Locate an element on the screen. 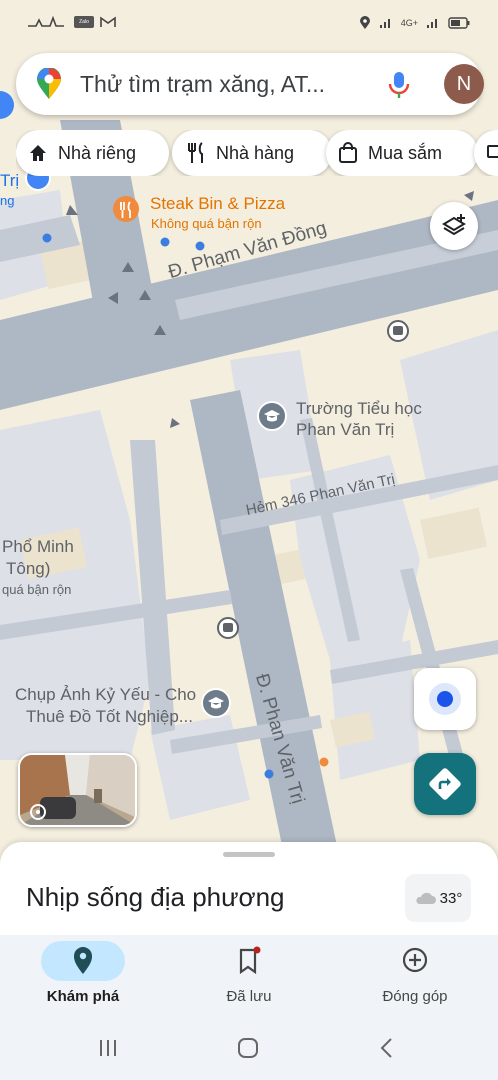 The width and height of the screenshot is (498, 1080). chip-home: Nhà riêng is located at coordinates (92, 153).